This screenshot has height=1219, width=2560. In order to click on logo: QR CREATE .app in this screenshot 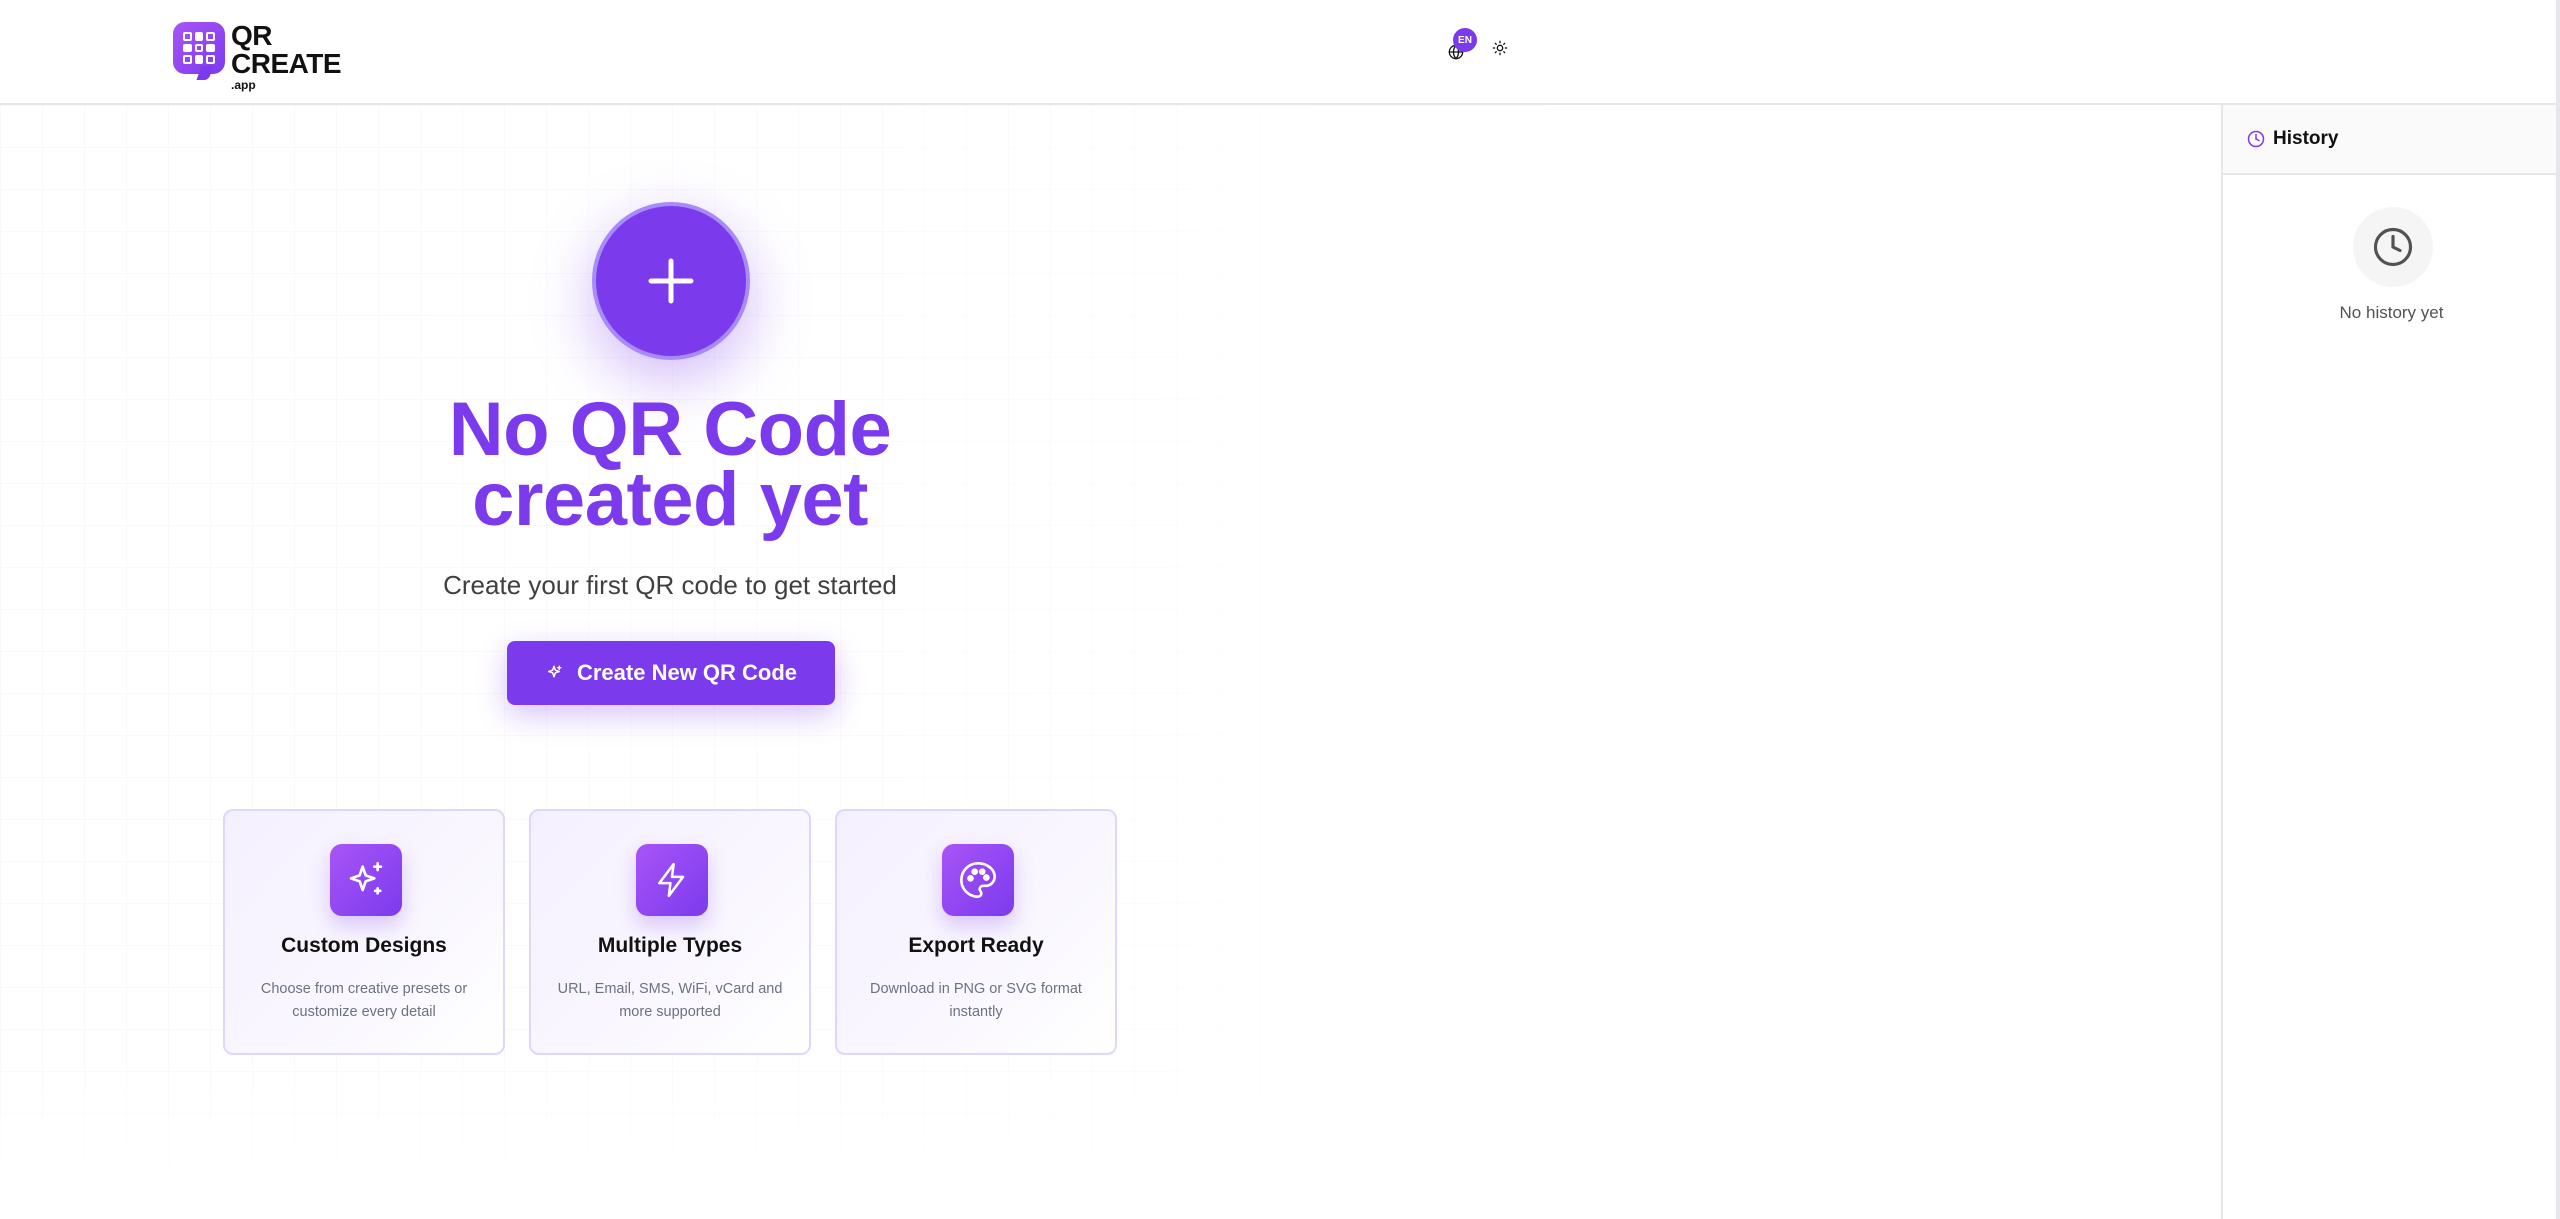, I will do `click(257, 56)`.